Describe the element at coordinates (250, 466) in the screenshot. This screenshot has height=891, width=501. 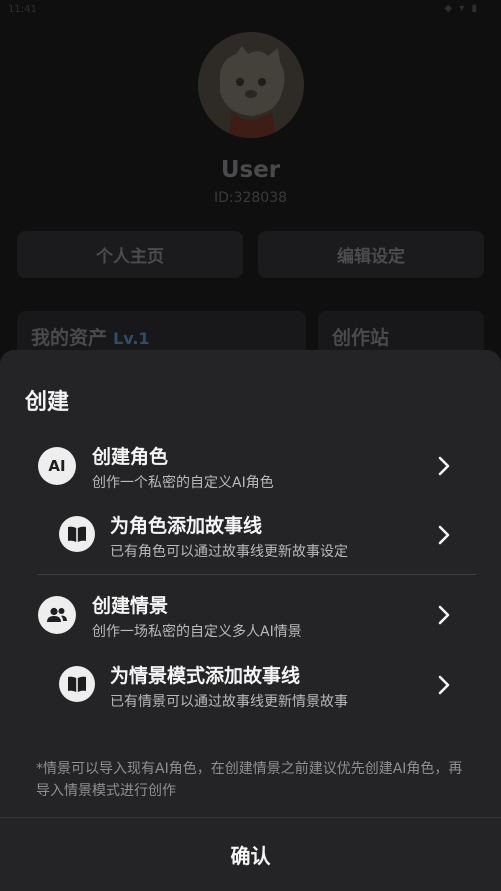
I see `create-character-item: AI 创建角色 创作一个私密的自定义AI角色` at that location.